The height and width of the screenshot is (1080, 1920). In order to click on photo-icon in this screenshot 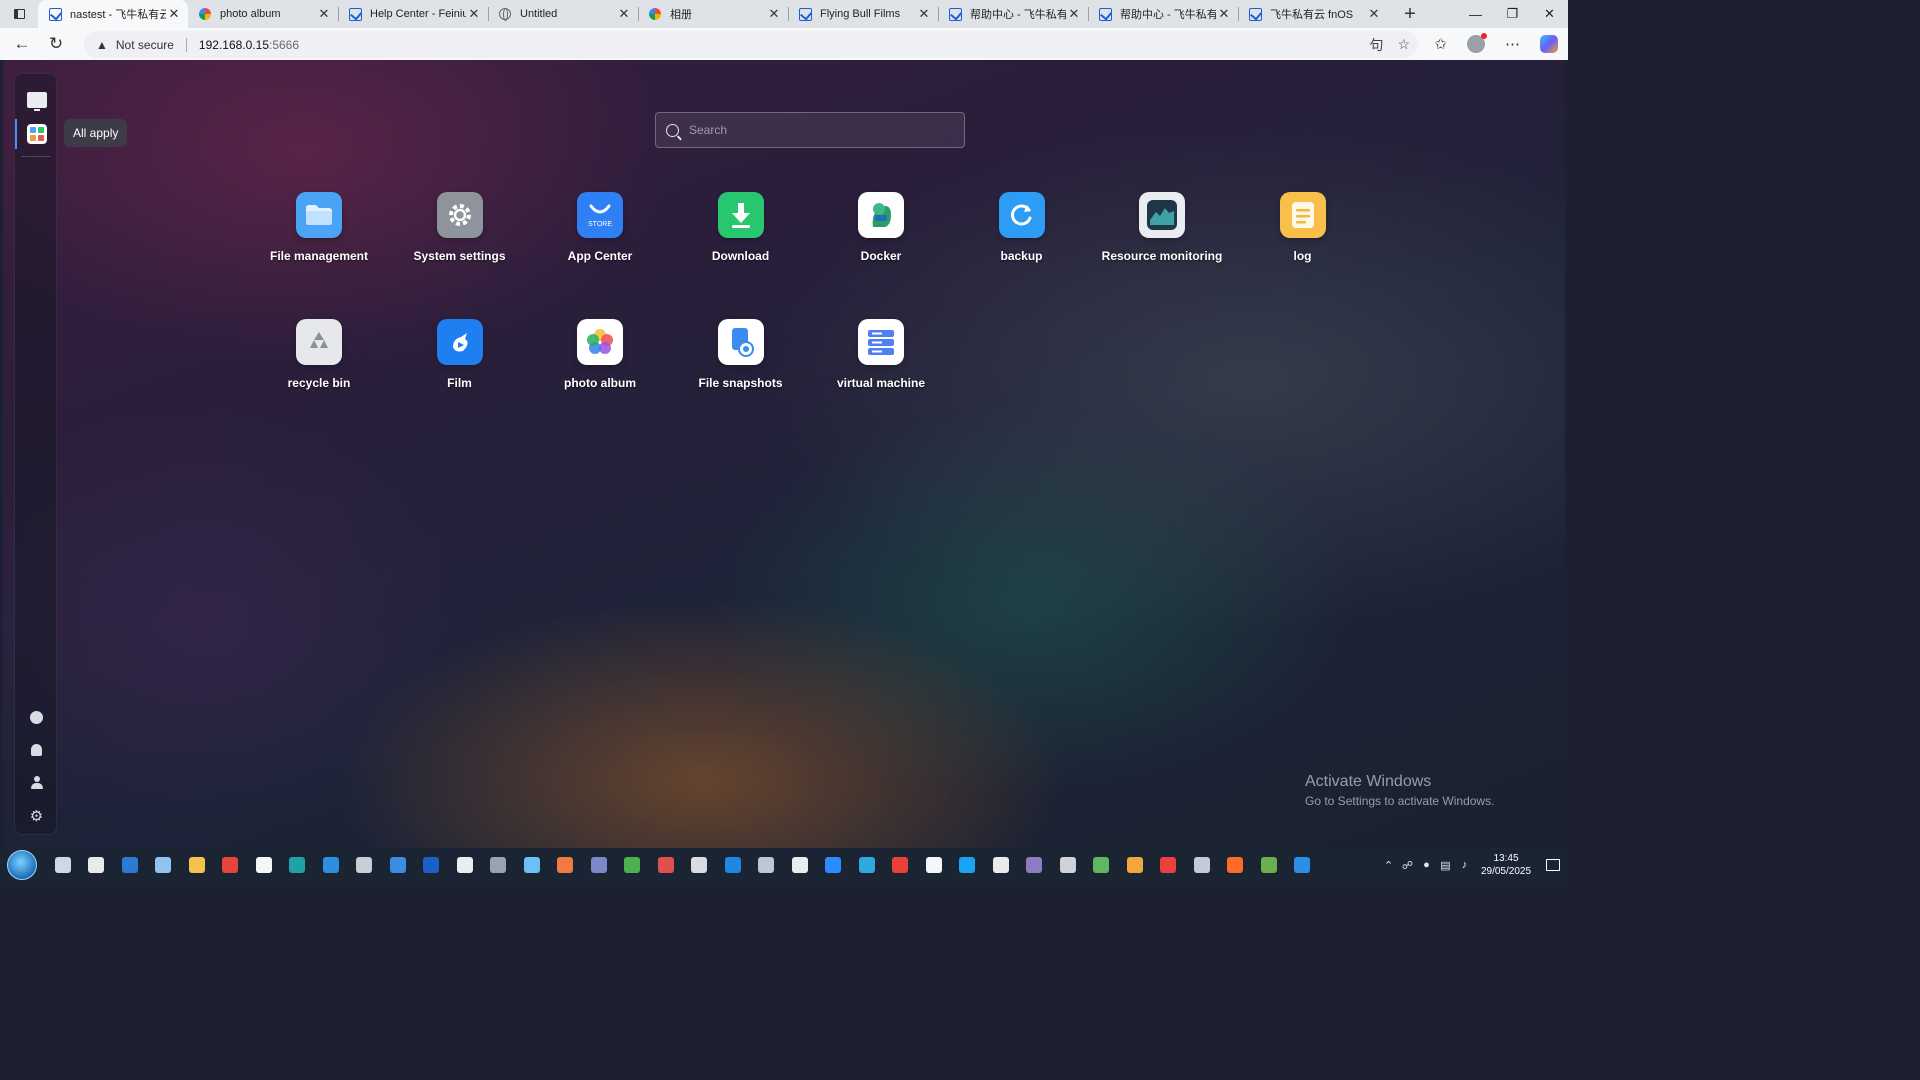, I will do `click(600, 342)`.